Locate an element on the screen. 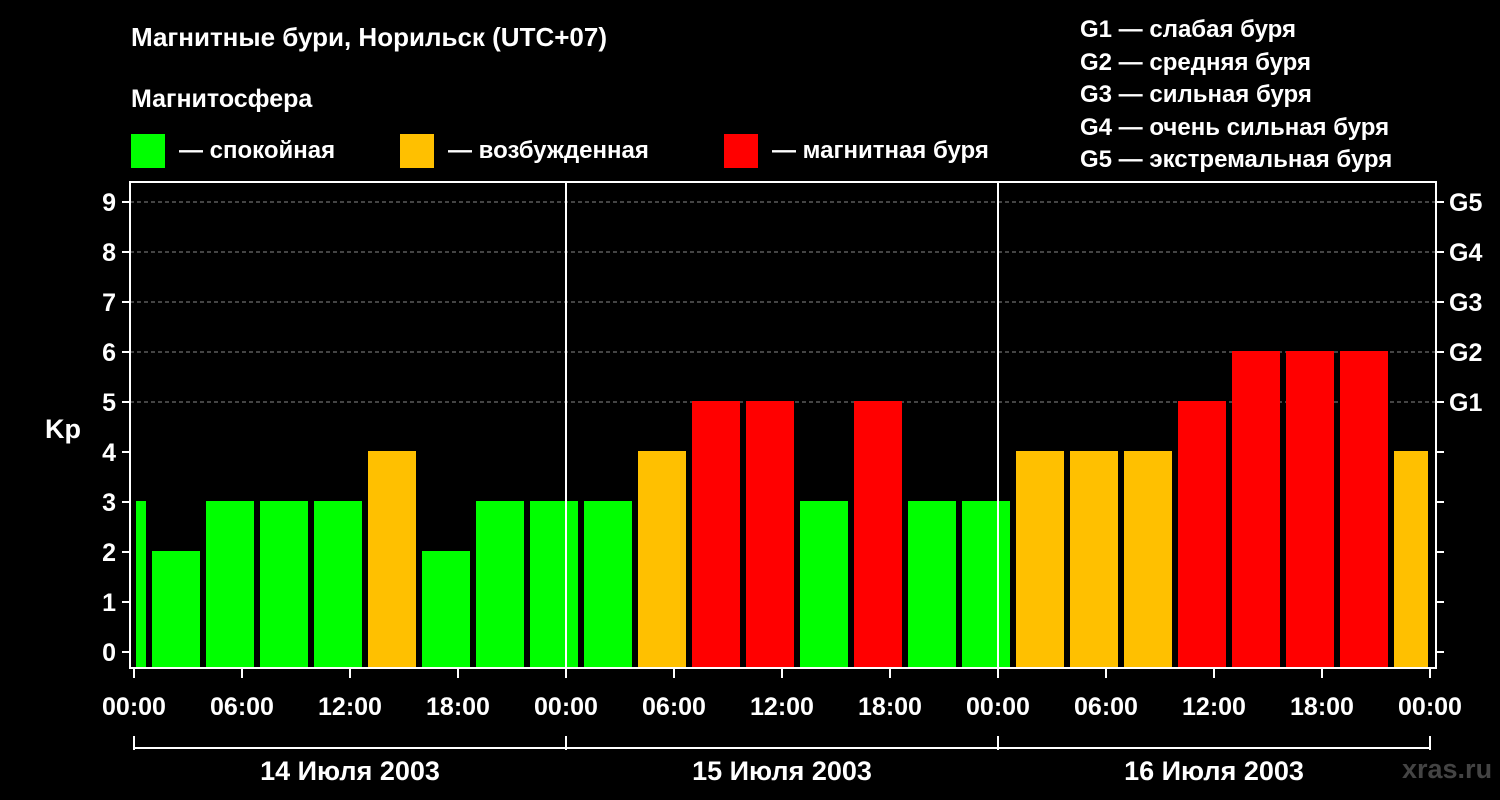  y-tick-label: 5 is located at coordinates (109, 403).